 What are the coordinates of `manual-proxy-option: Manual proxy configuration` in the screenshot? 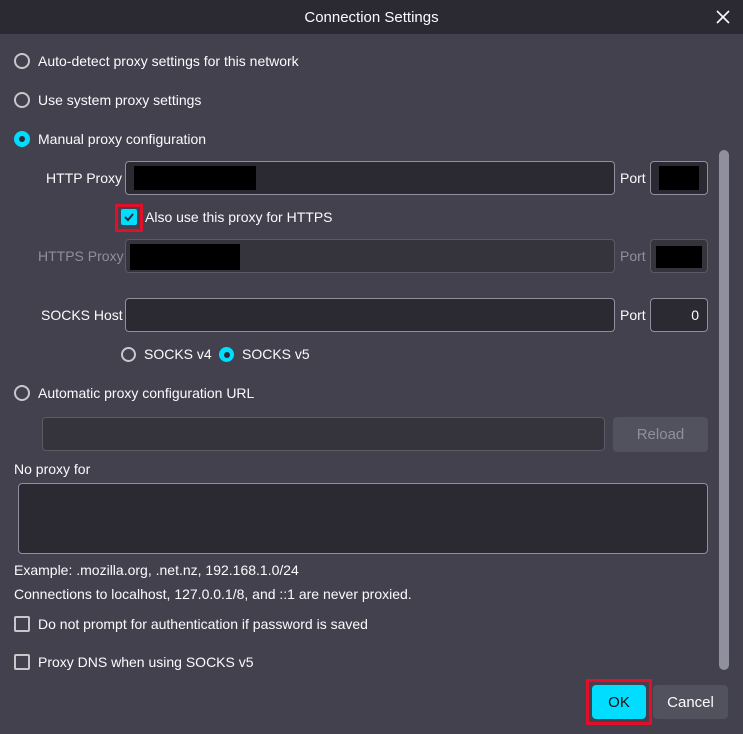 It's located at (110, 139).